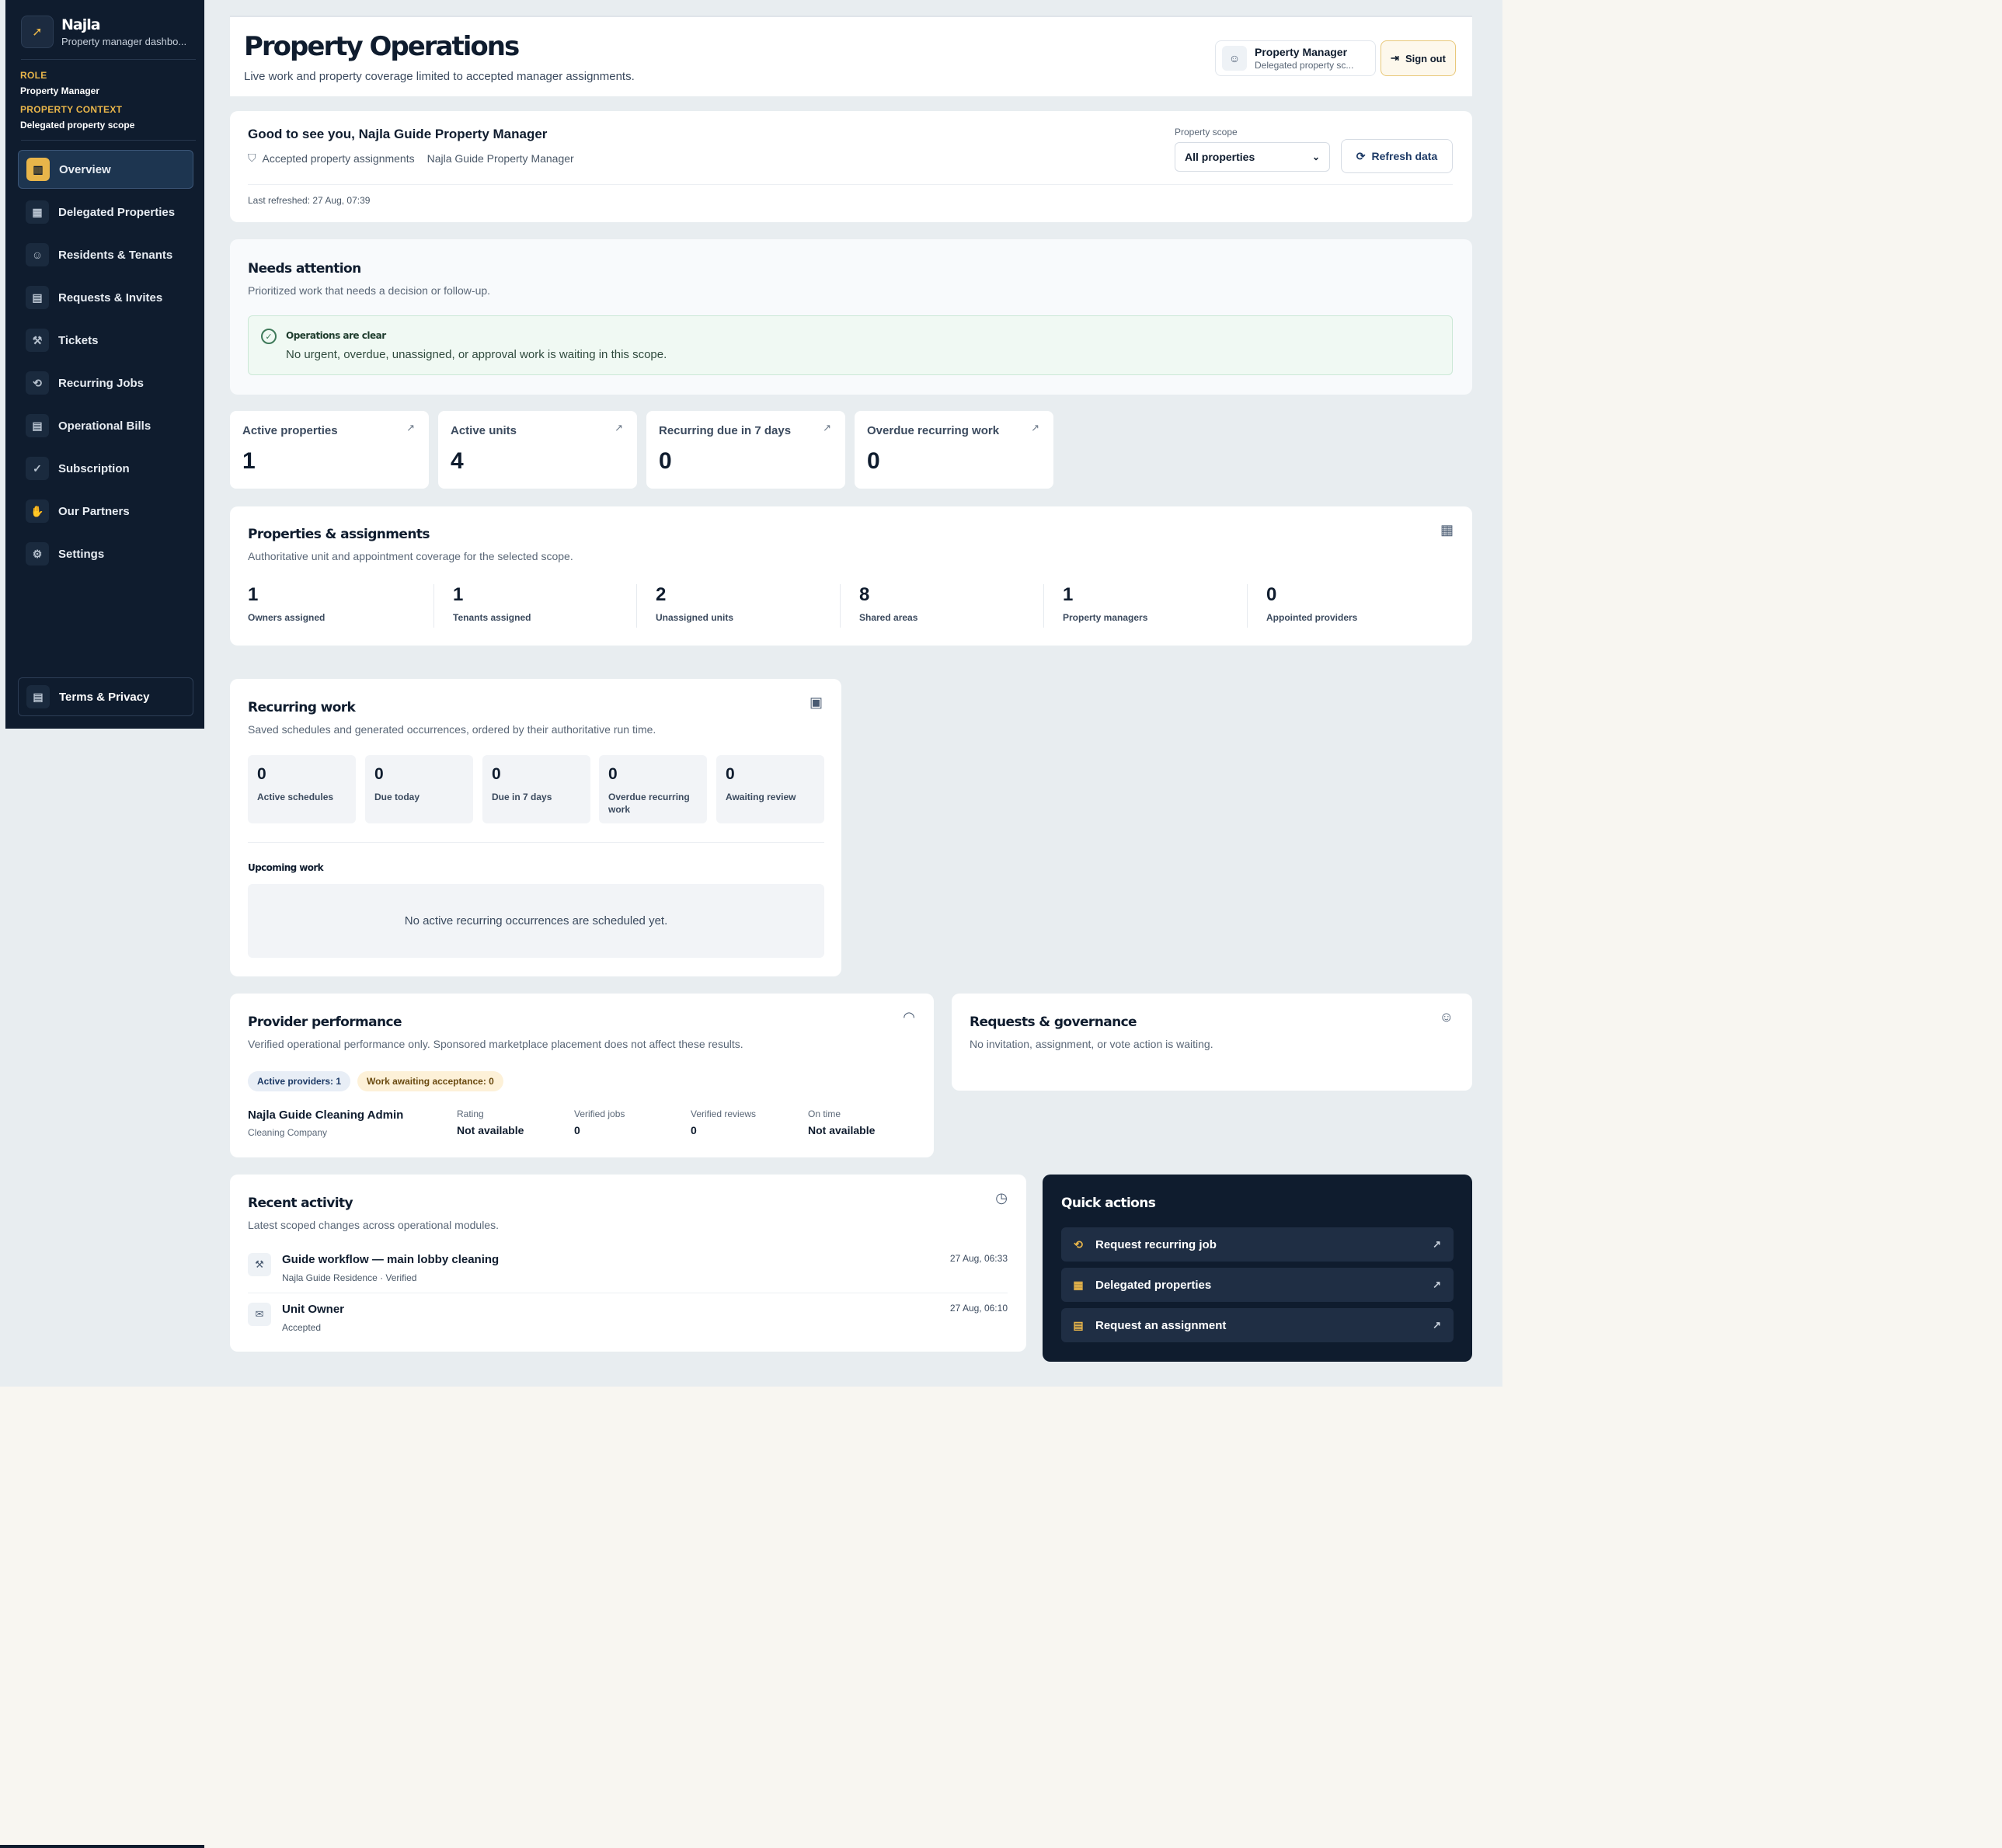 This screenshot has width=2002, height=1848. I want to click on prop-appointed-providers: 0 Appointed providers, so click(1348, 606).